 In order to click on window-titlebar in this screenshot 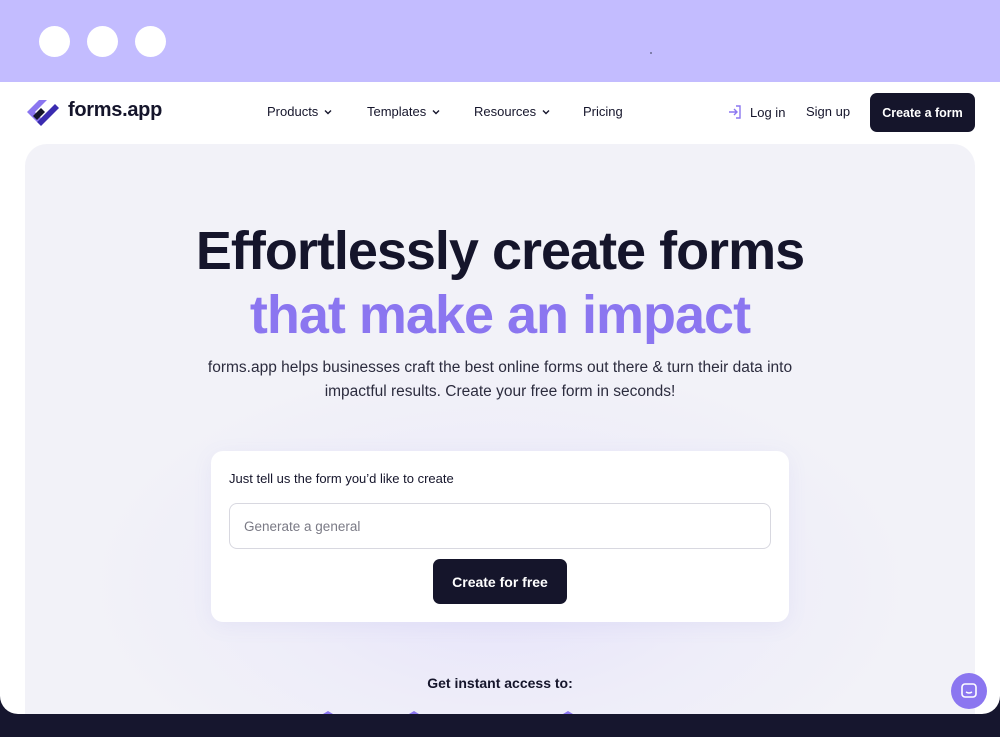, I will do `click(500, 42)`.